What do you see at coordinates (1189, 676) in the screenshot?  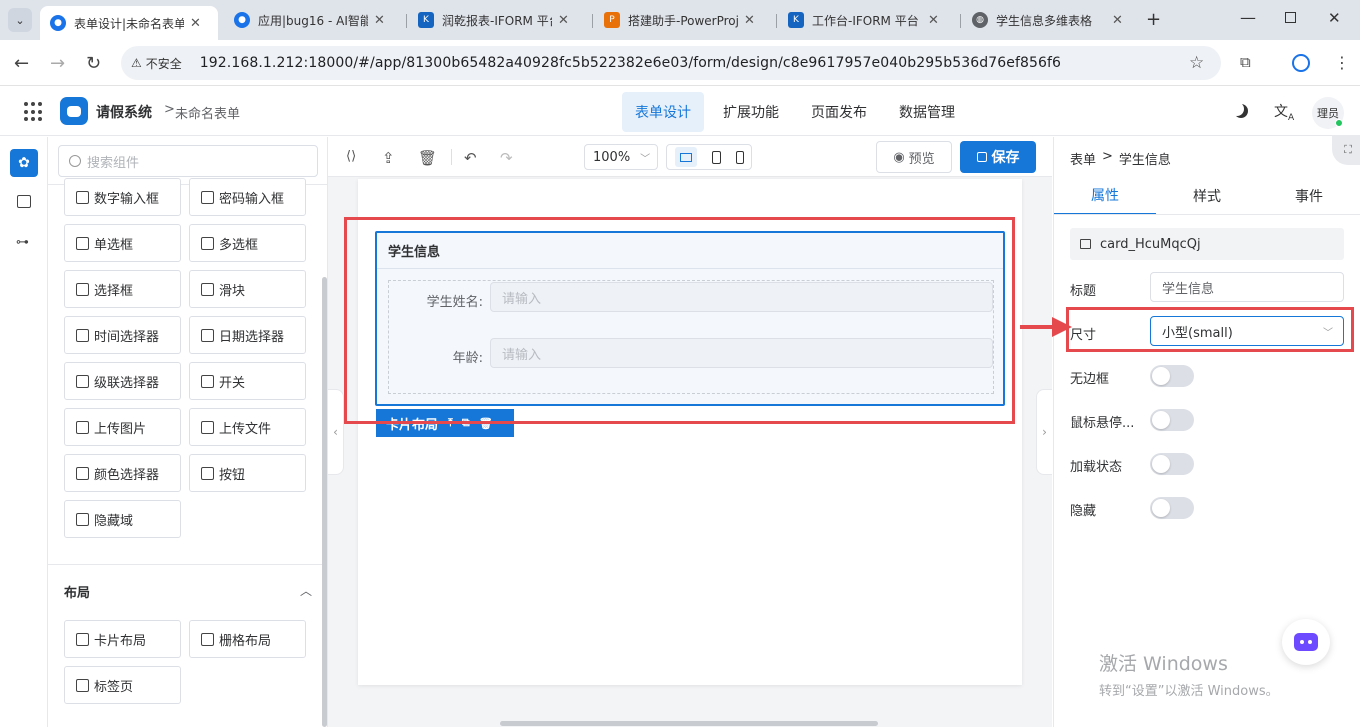 I see `windows-activation-watermark: 激活 Windows 转到“设置”以激活 Windows。` at bounding box center [1189, 676].